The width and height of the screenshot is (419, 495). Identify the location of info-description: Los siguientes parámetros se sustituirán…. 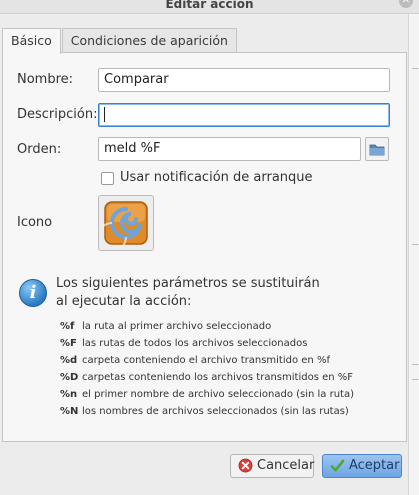
(188, 293).